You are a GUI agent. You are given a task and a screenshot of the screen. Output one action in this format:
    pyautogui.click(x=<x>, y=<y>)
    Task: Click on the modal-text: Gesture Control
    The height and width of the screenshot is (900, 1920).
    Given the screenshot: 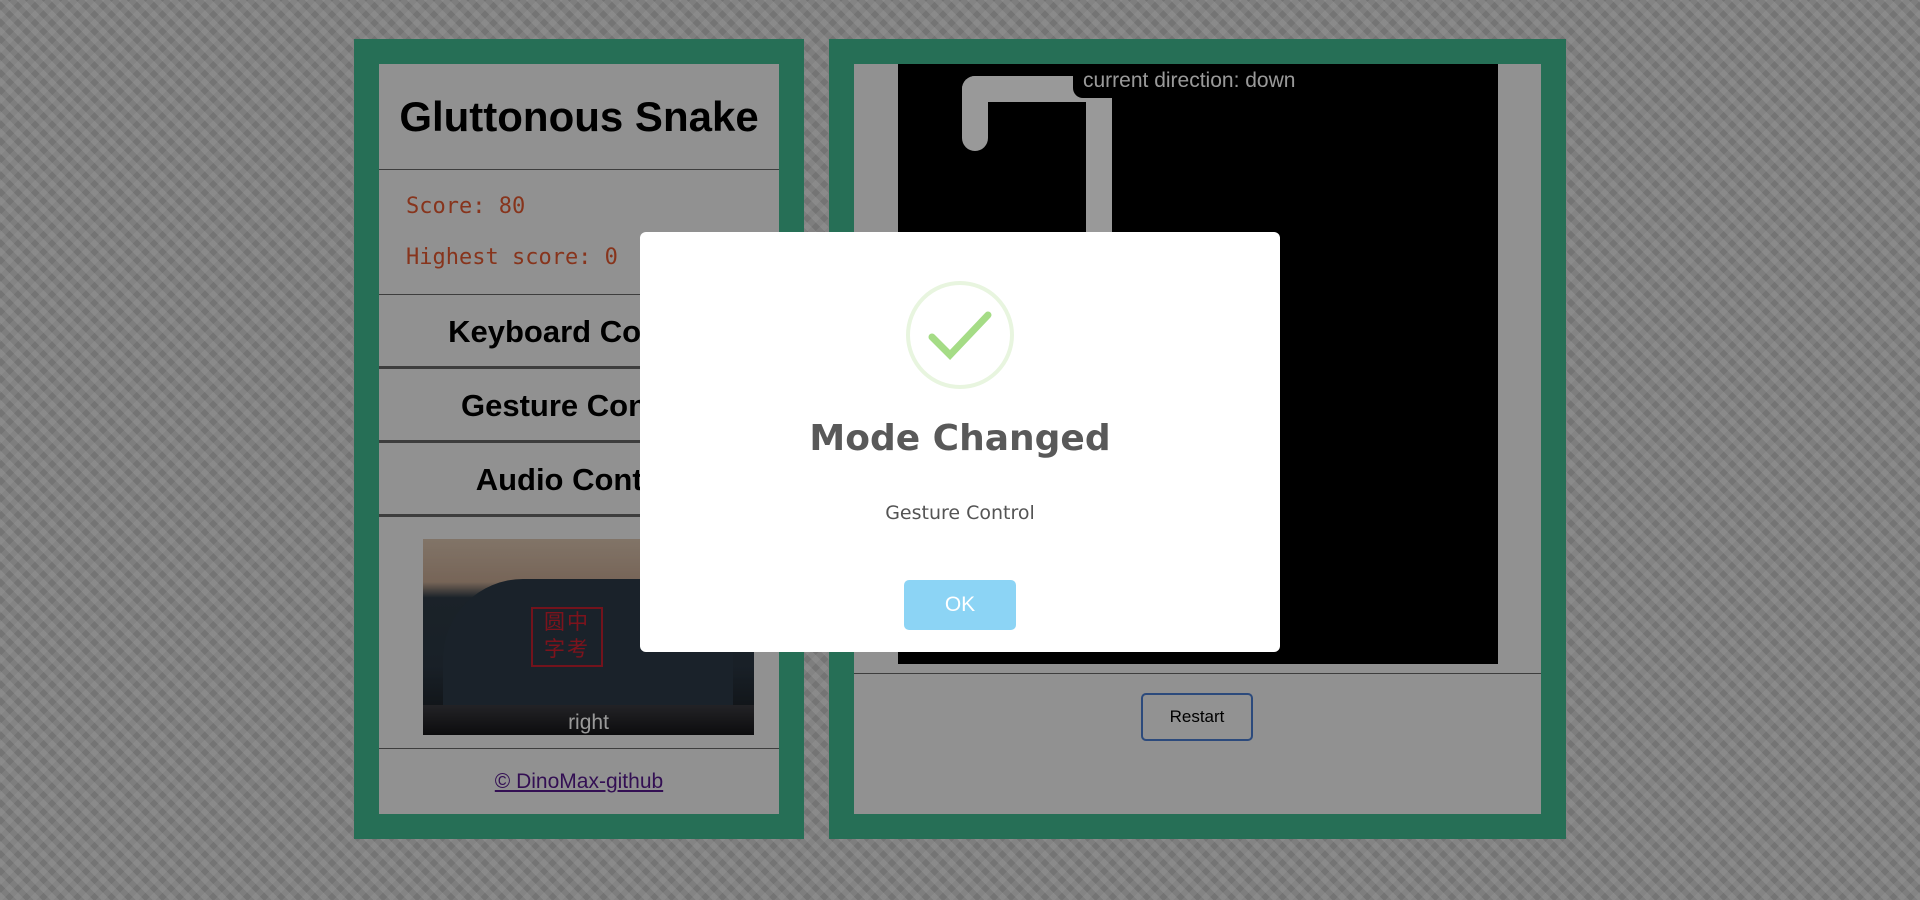 What is the action you would take?
    pyautogui.click(x=960, y=513)
    